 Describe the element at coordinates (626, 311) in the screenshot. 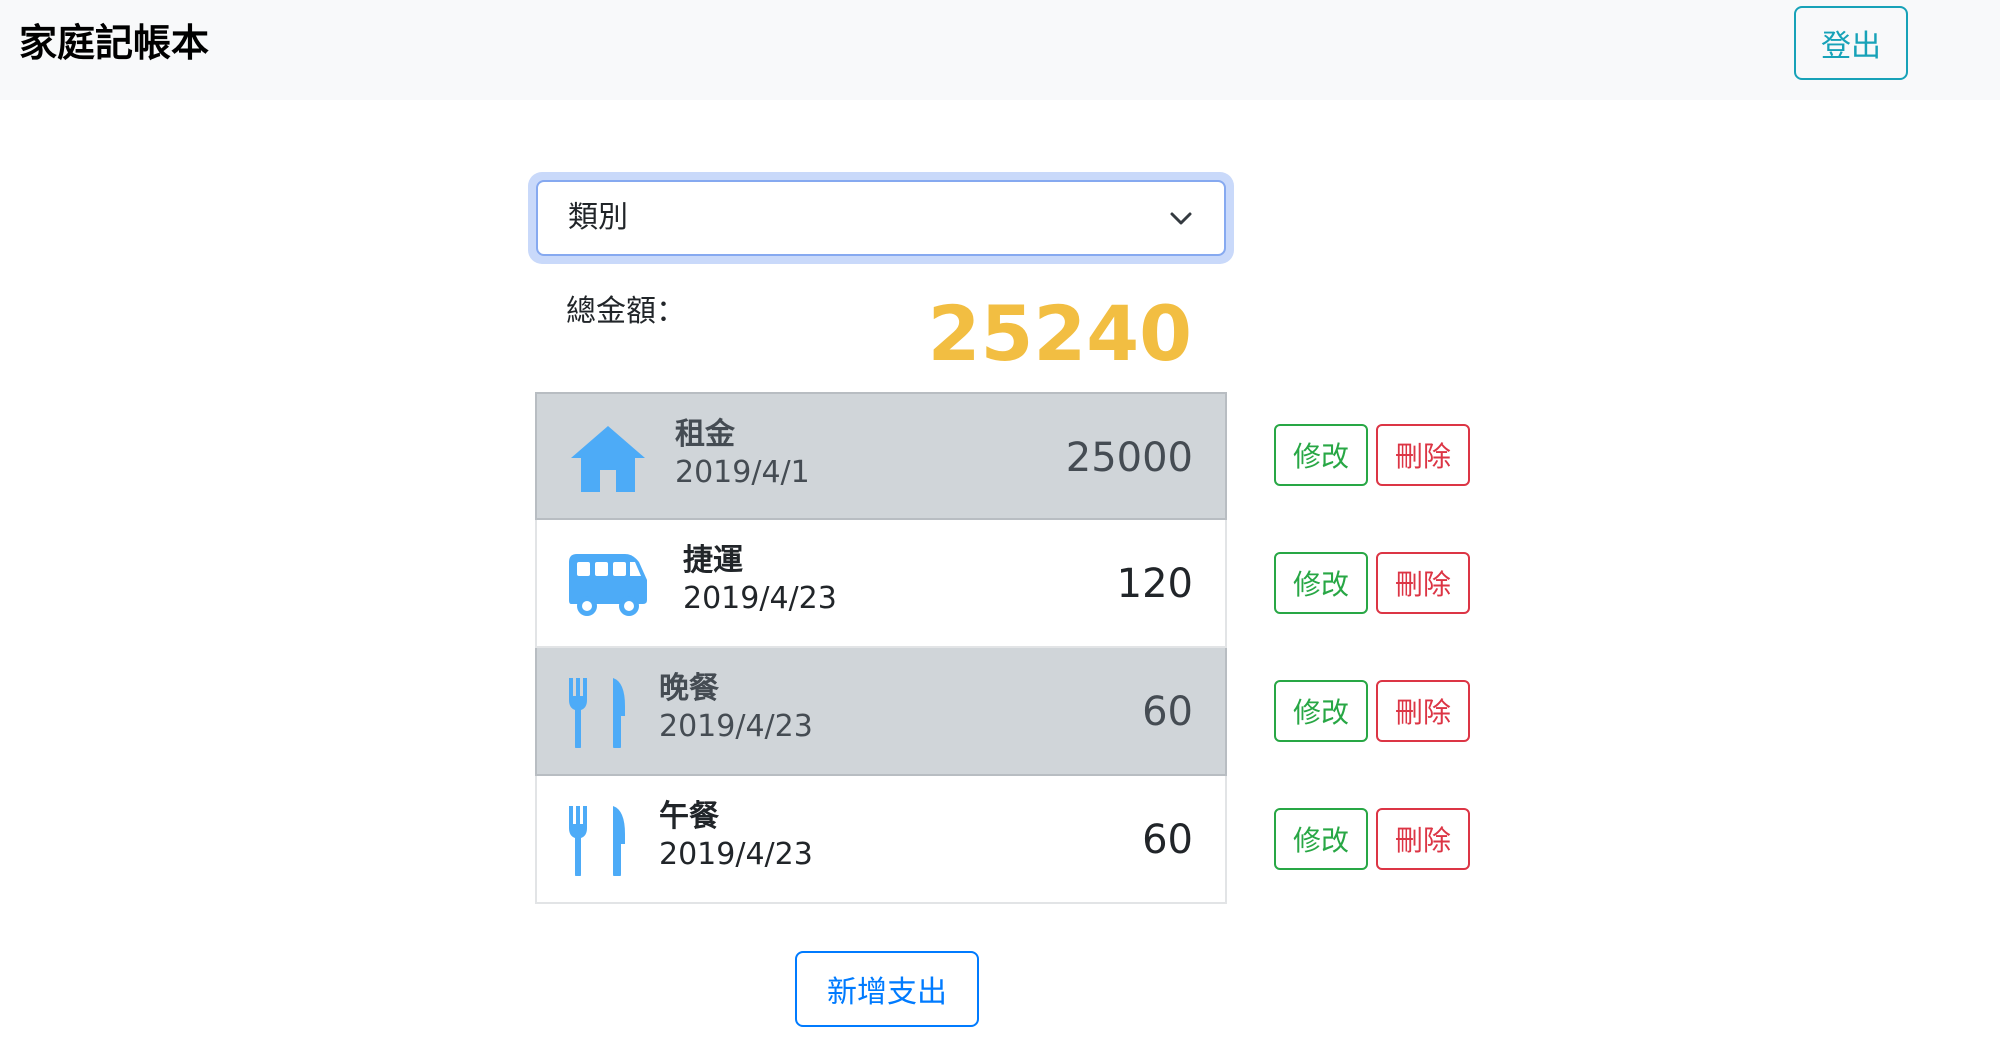

I see `total-label: 總金額：` at that location.